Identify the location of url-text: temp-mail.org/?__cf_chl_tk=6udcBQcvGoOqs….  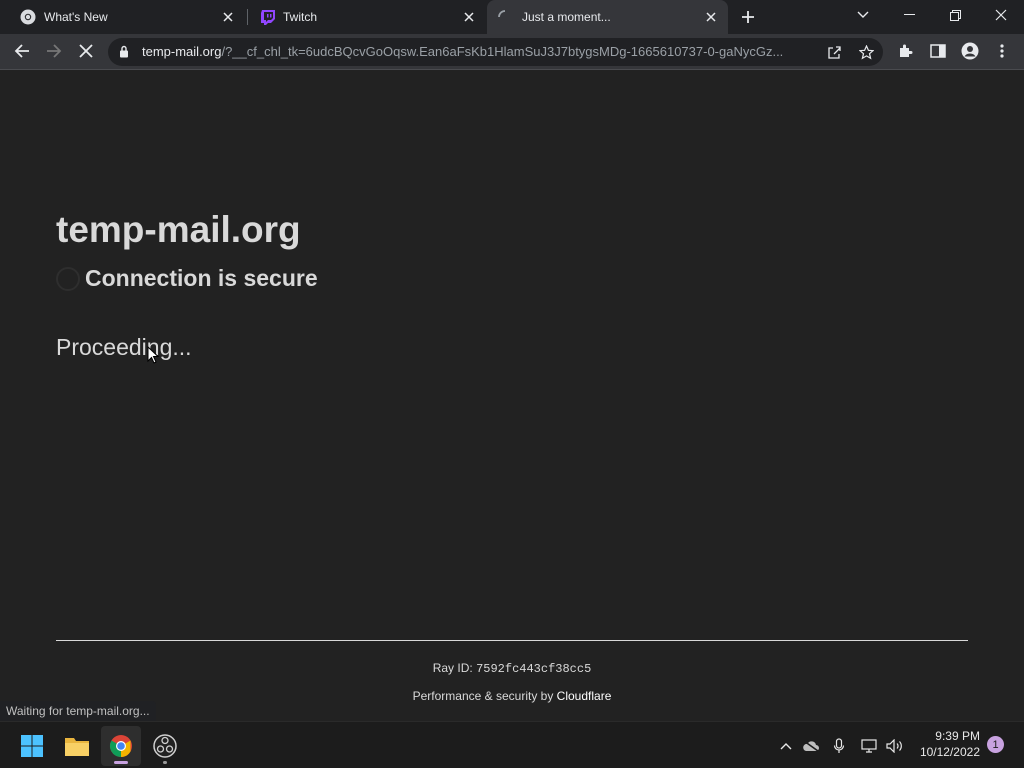
(477, 51).